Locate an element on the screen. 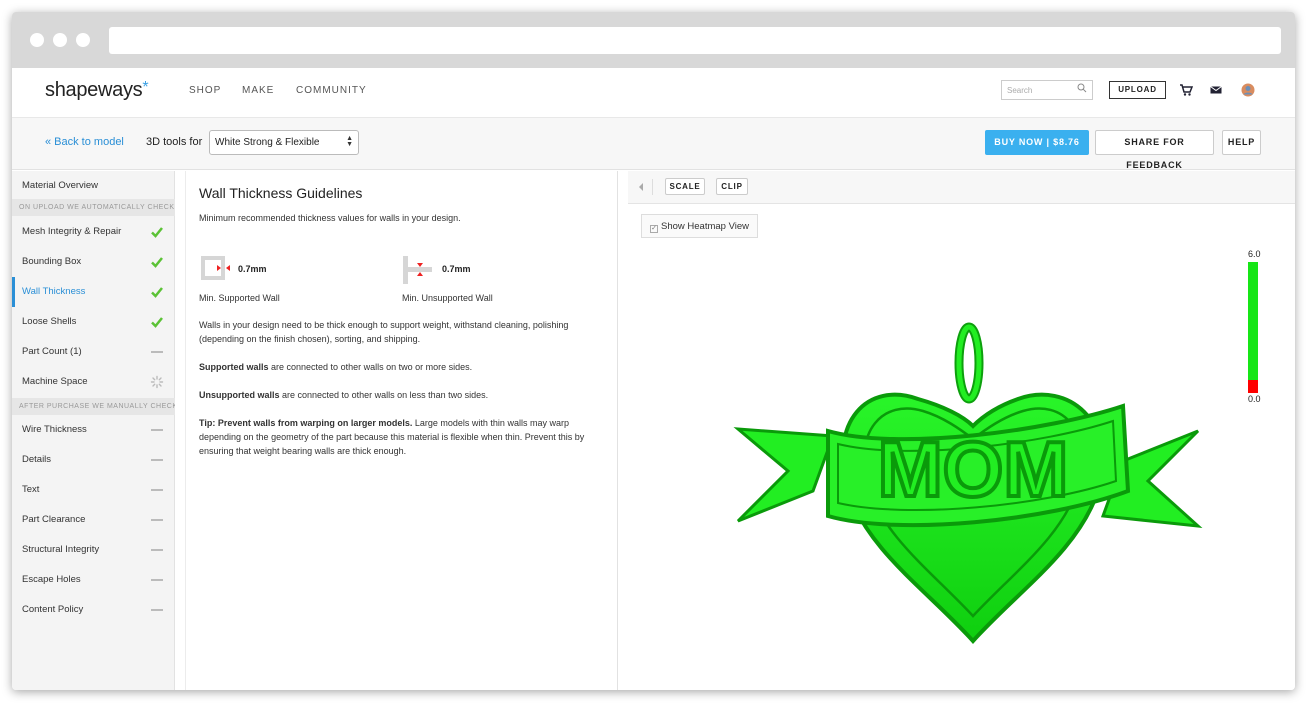 This screenshot has height=706, width=1307. nav-community: COMMUNITY is located at coordinates (331, 90).